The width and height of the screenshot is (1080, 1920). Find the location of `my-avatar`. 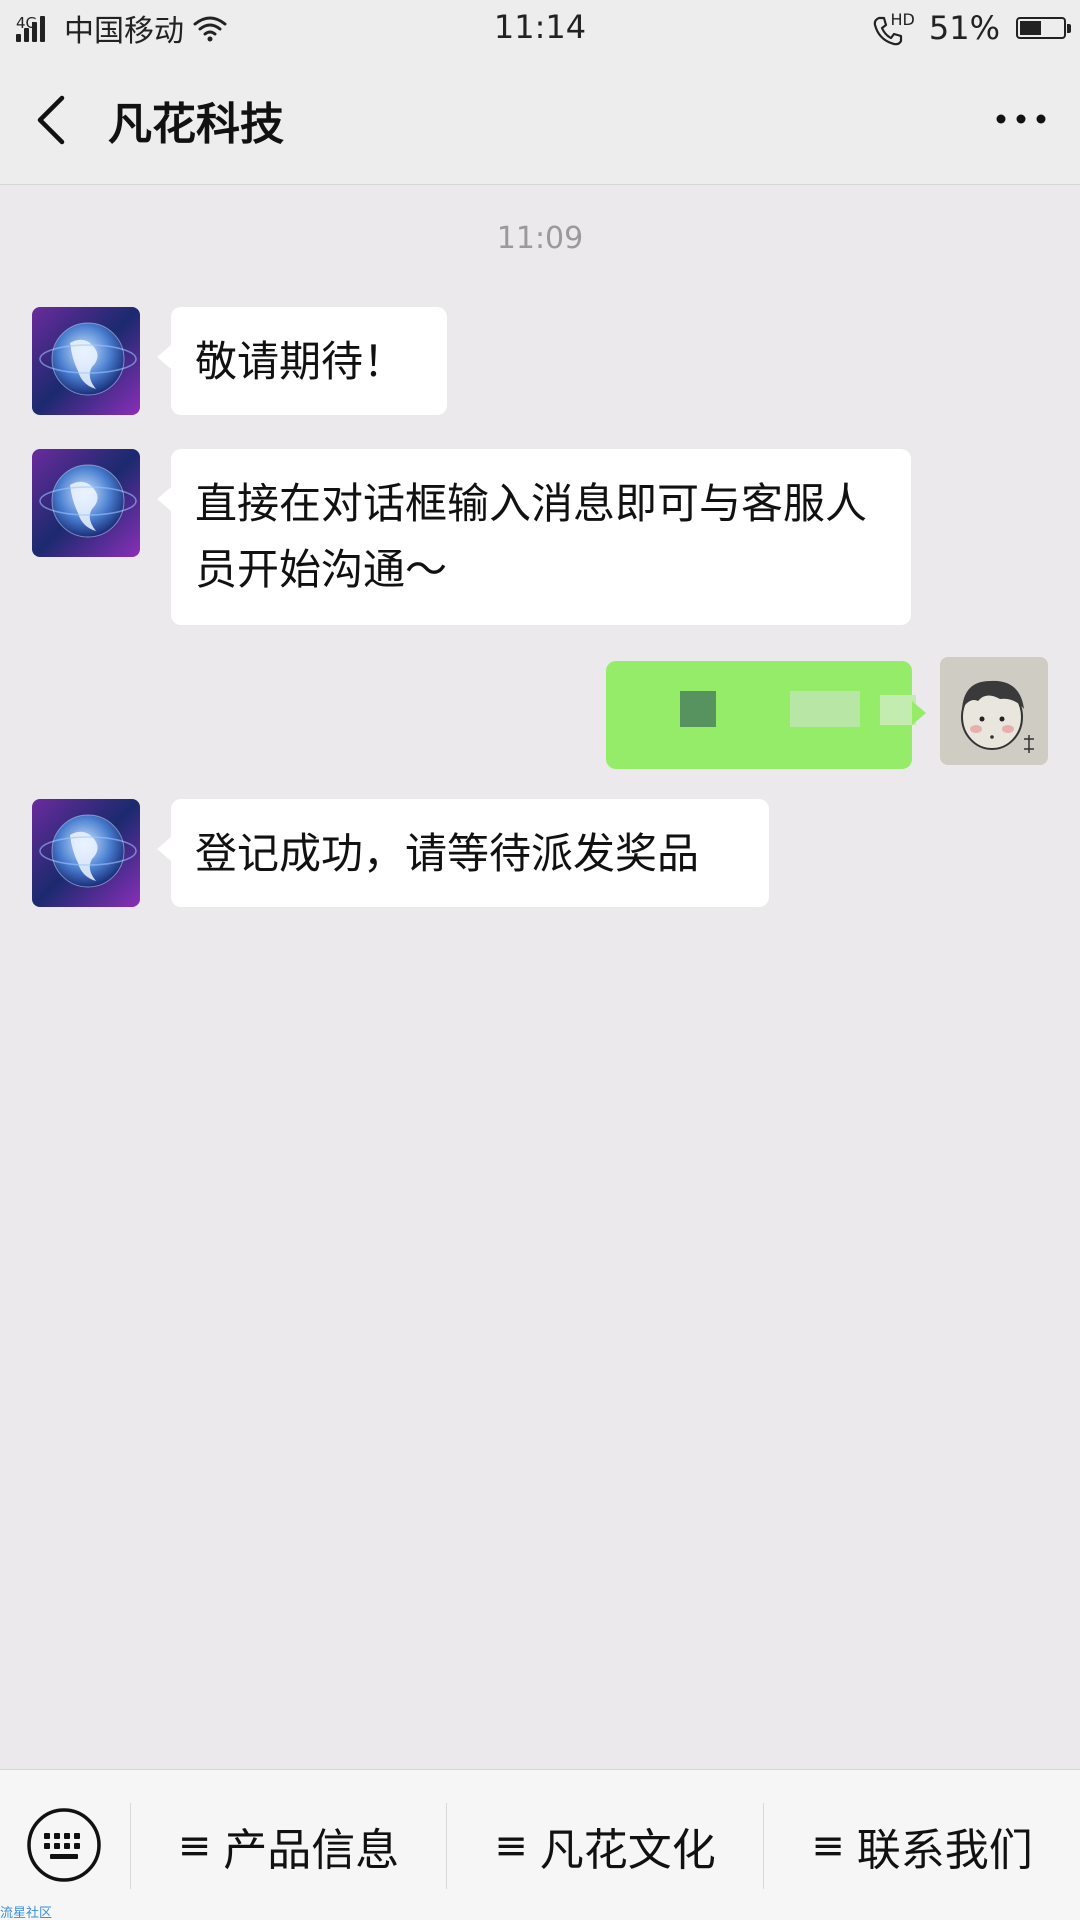

my-avatar is located at coordinates (994, 711).